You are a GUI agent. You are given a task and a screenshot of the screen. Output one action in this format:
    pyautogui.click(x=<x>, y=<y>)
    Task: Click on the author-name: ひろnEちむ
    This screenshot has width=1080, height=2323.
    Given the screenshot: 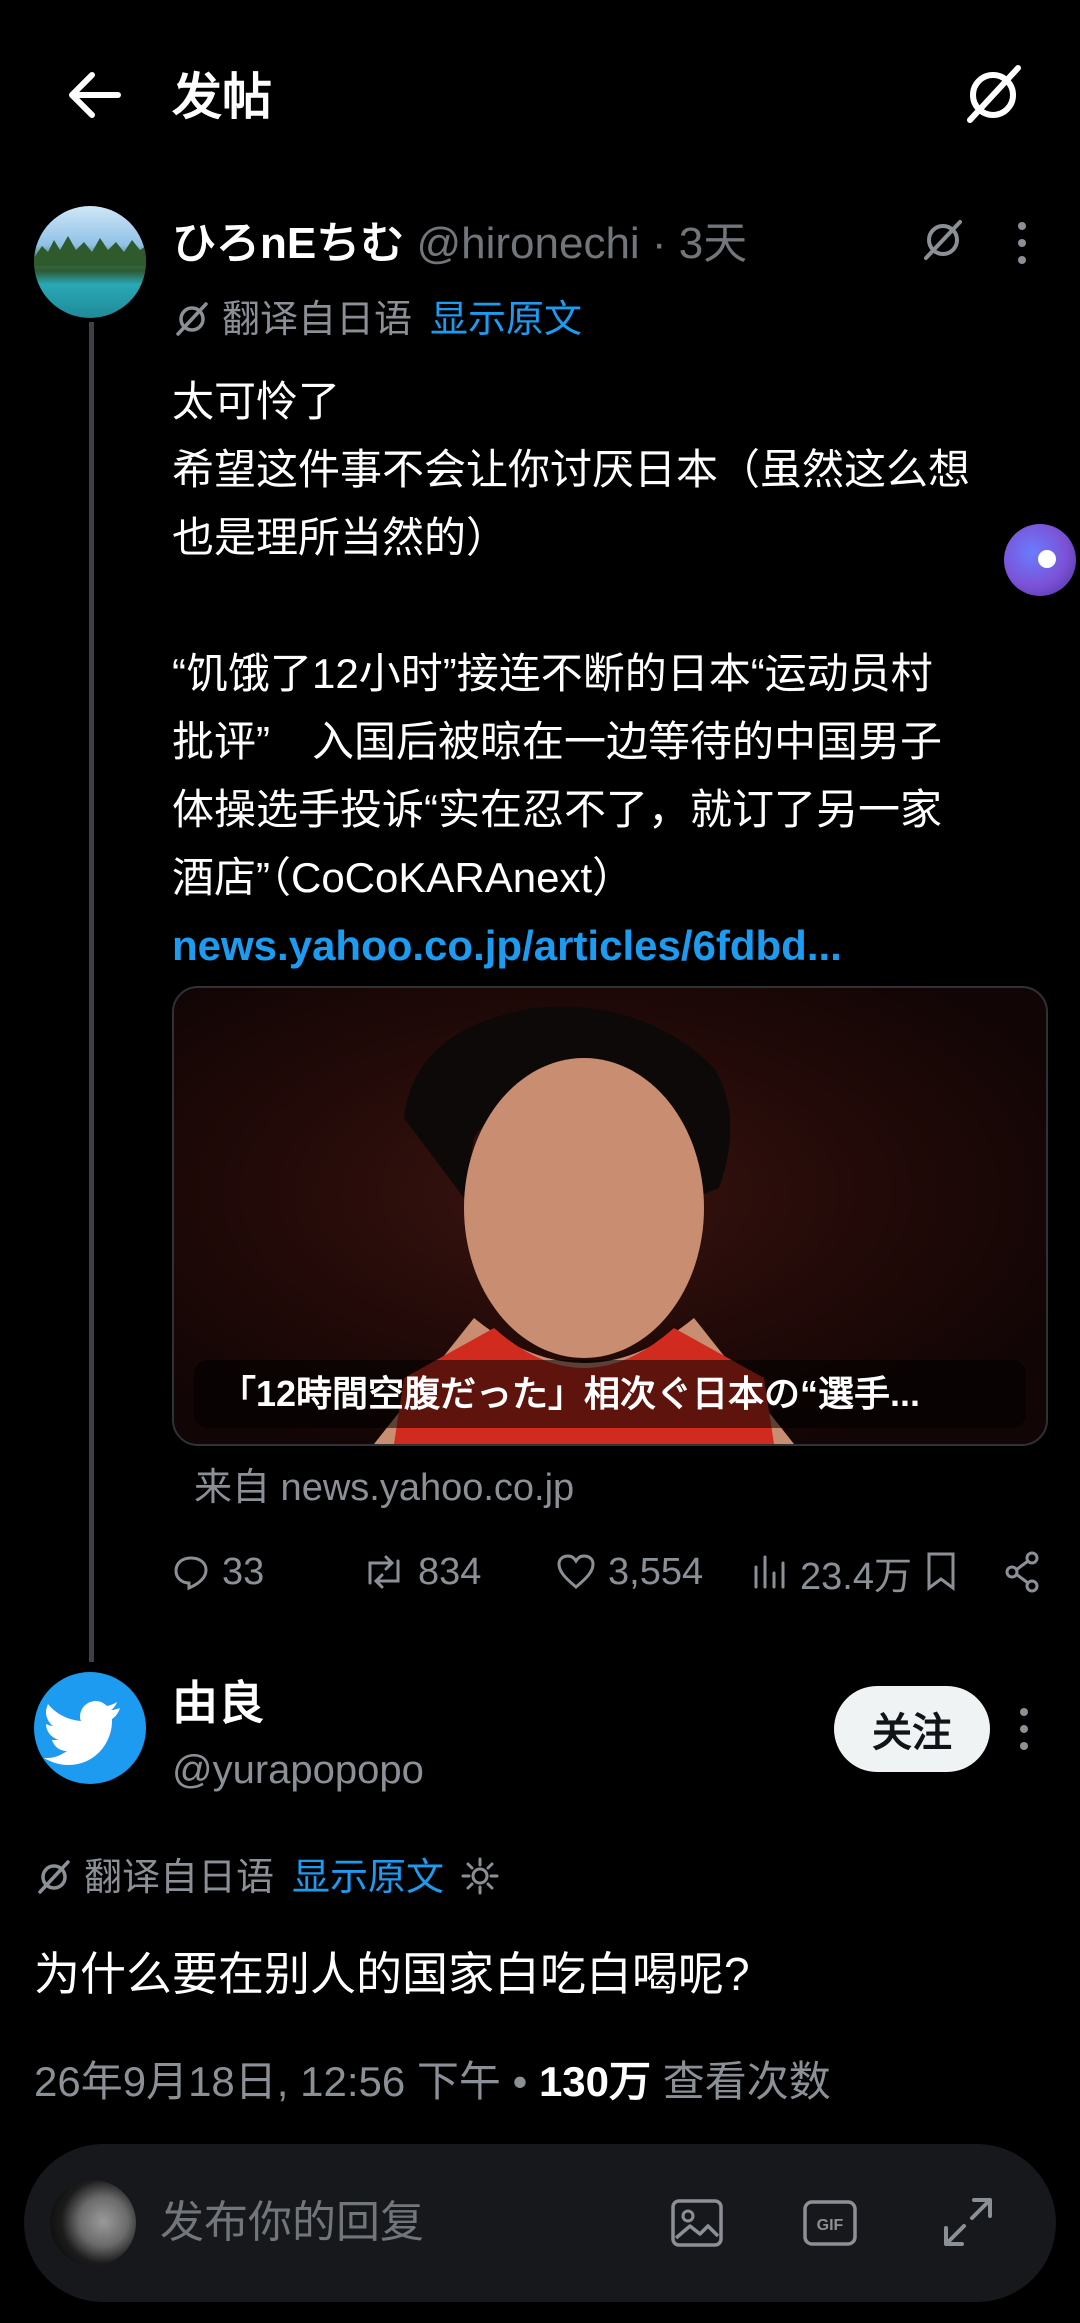 What is the action you would take?
    pyautogui.click(x=288, y=243)
    